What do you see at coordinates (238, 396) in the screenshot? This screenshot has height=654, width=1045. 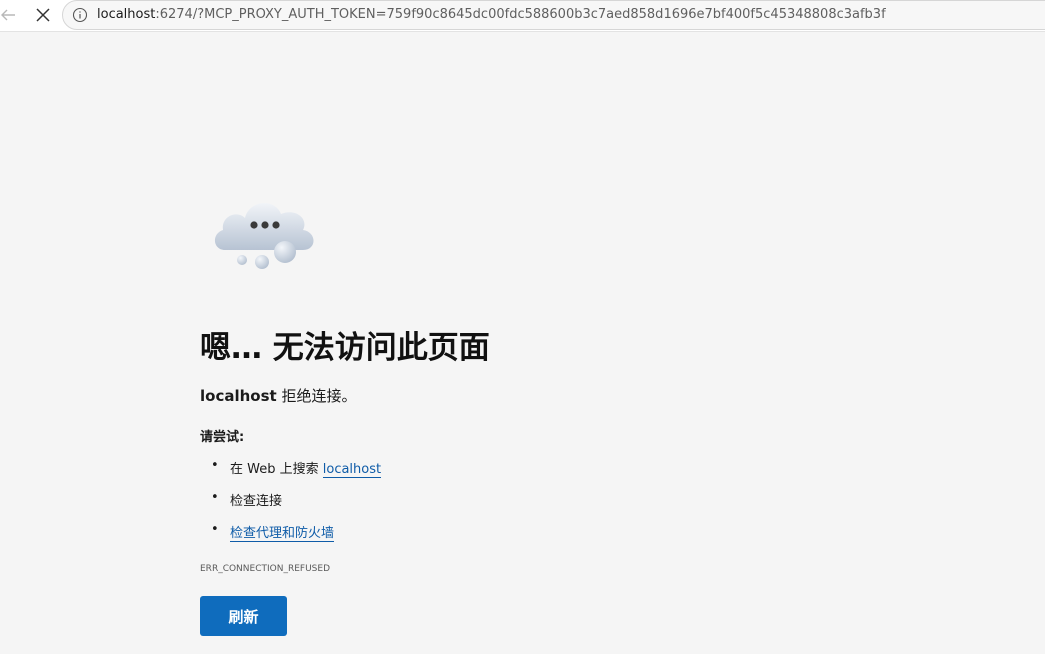 I see `subtitle-host: localhost` at bounding box center [238, 396].